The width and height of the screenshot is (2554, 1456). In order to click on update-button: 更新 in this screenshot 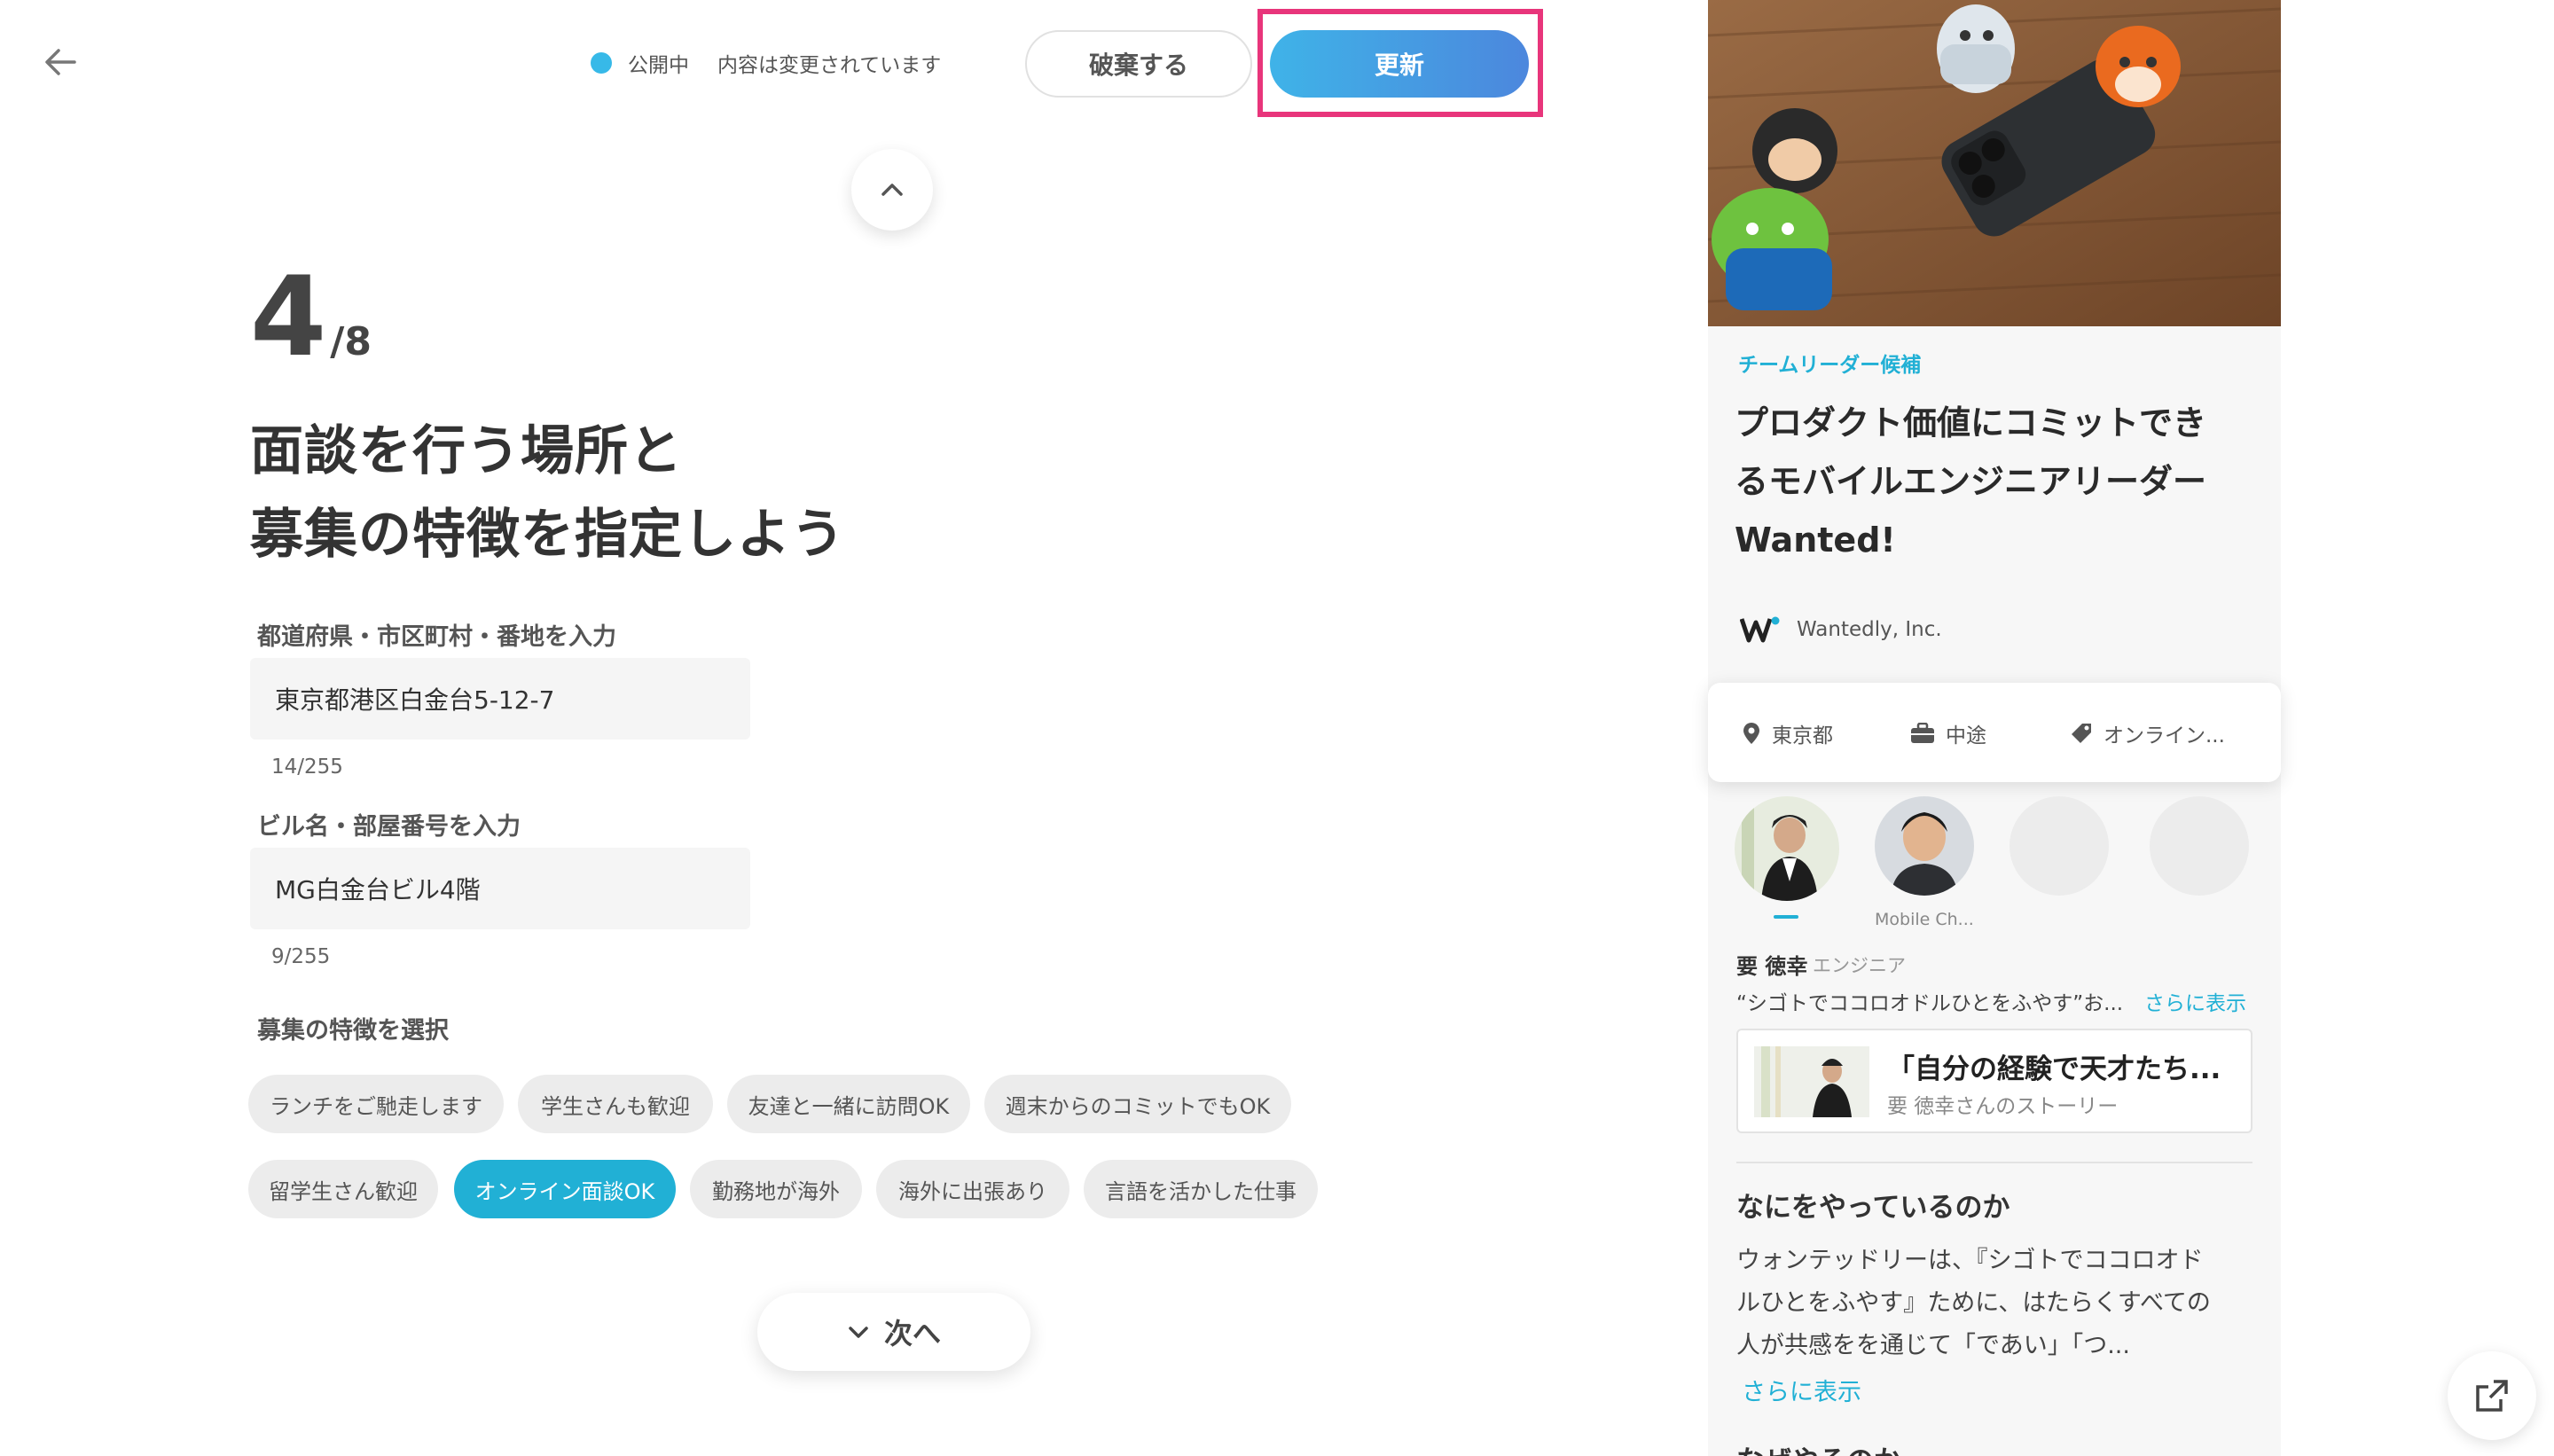, I will do `click(1399, 64)`.